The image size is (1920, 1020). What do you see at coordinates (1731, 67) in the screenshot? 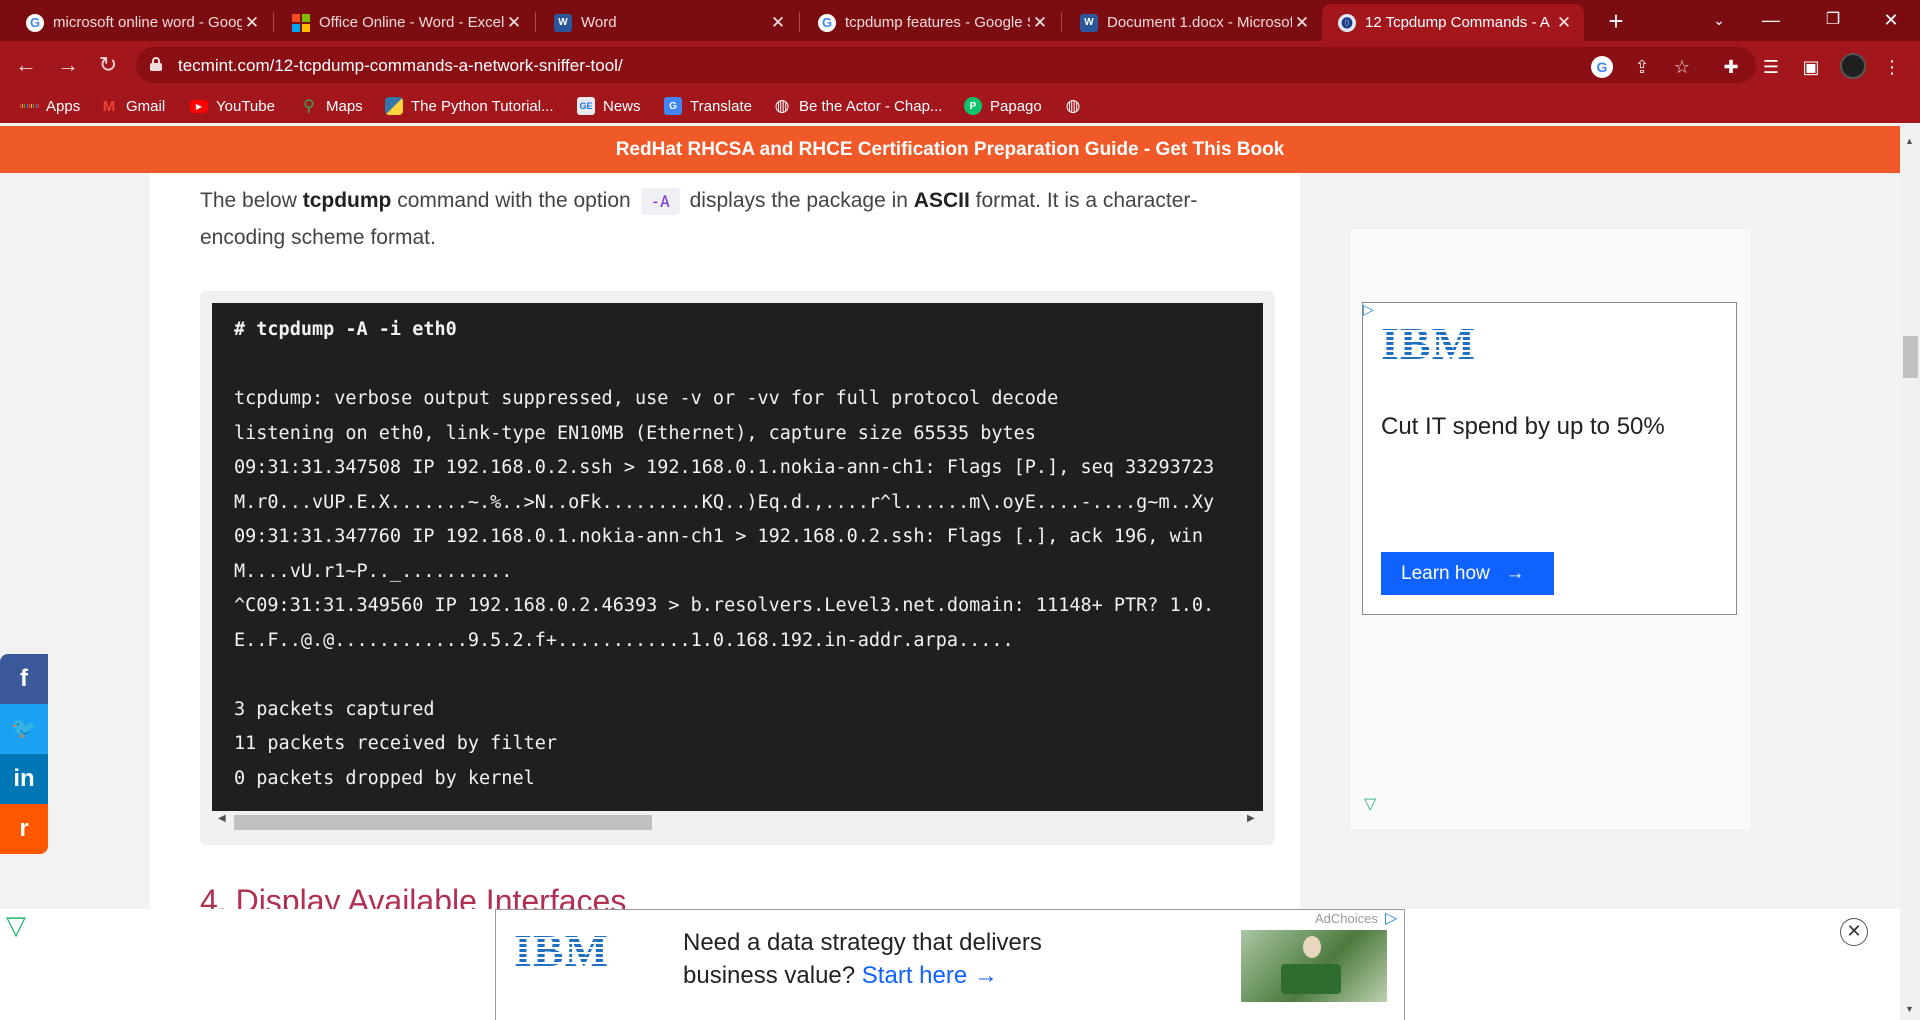
I see `extensions-icon: ✚` at bounding box center [1731, 67].